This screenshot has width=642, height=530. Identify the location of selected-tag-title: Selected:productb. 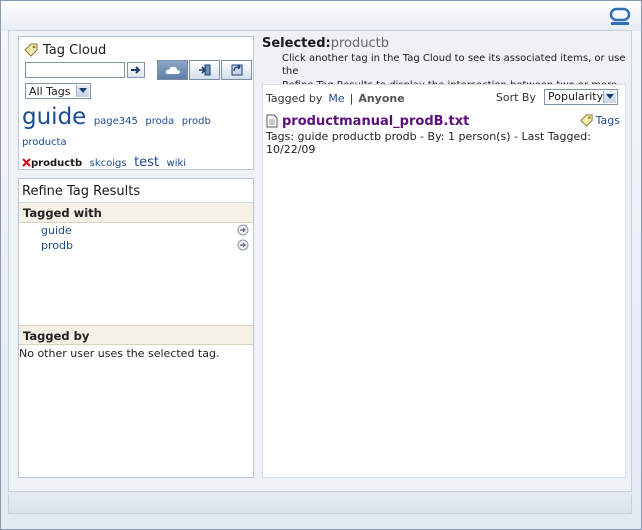
(444, 43).